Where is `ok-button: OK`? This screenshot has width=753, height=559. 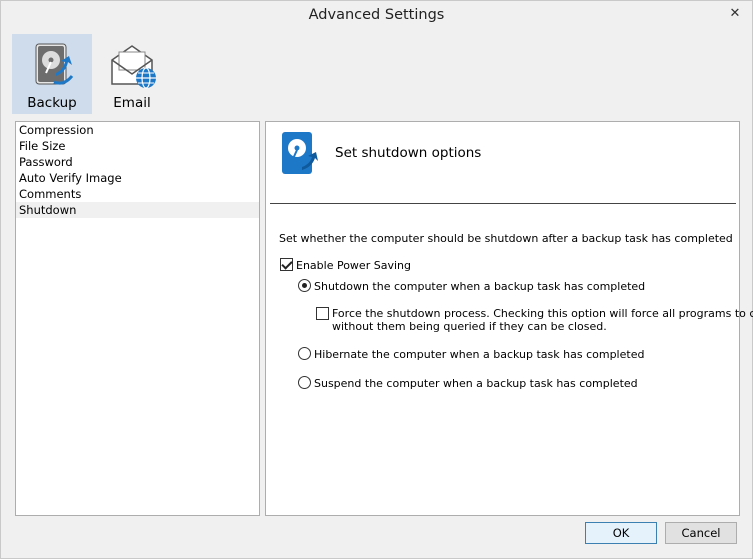 ok-button: OK is located at coordinates (621, 533).